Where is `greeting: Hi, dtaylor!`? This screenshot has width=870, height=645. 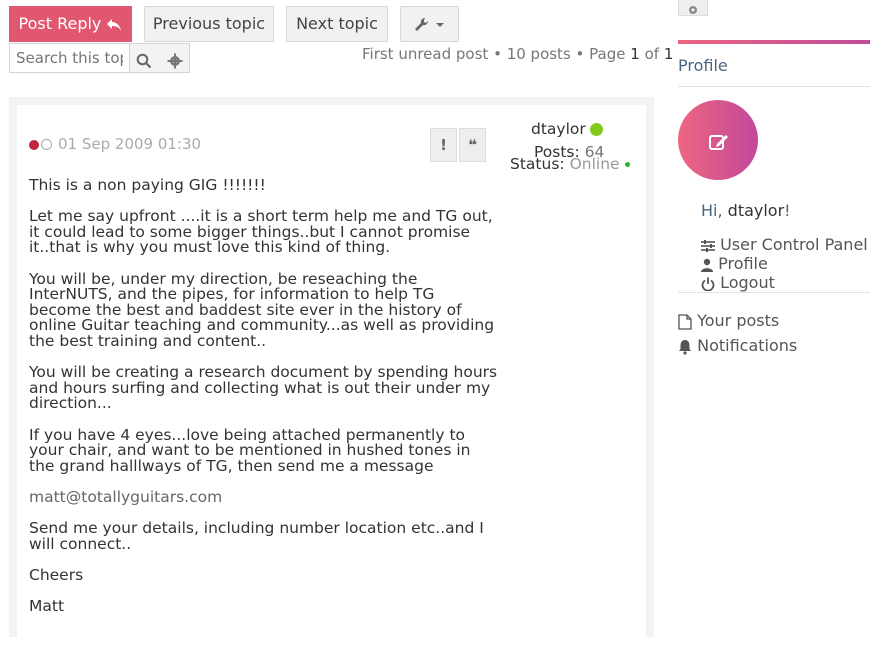 greeting: Hi, dtaylor! is located at coordinates (746, 210).